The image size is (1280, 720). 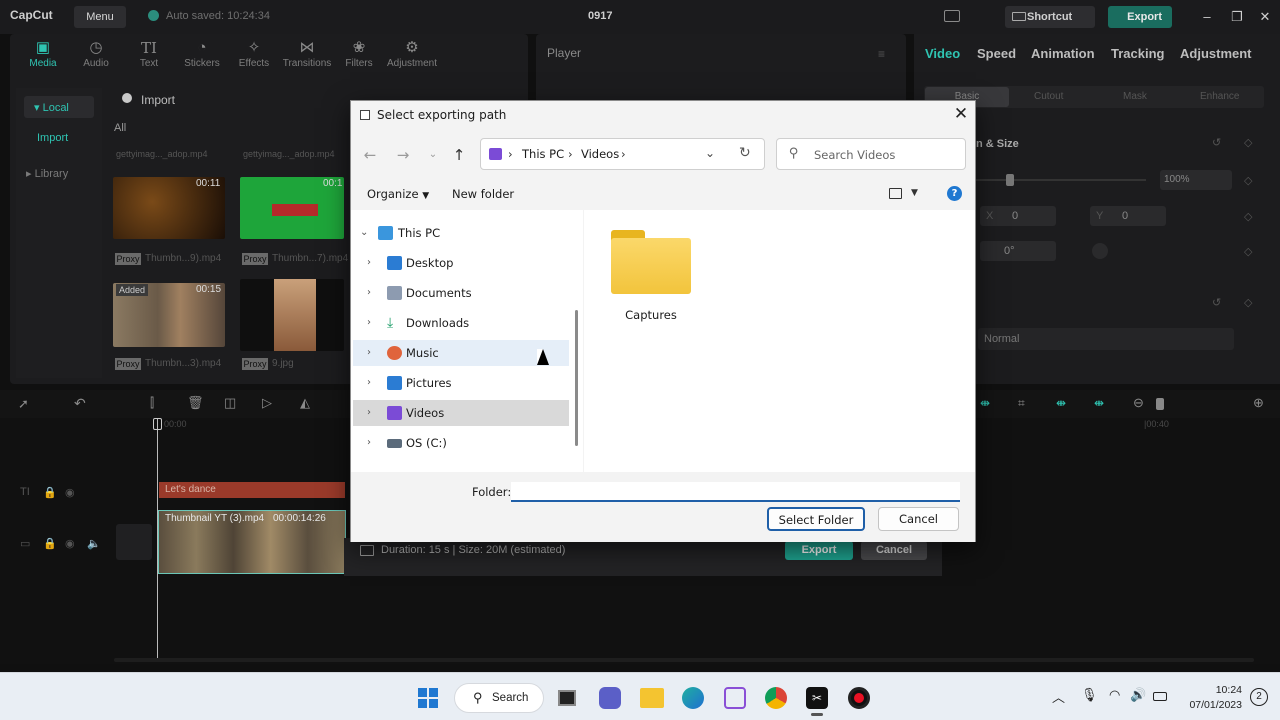 I want to click on text-clip: Let's dance, so click(x=252, y=490).